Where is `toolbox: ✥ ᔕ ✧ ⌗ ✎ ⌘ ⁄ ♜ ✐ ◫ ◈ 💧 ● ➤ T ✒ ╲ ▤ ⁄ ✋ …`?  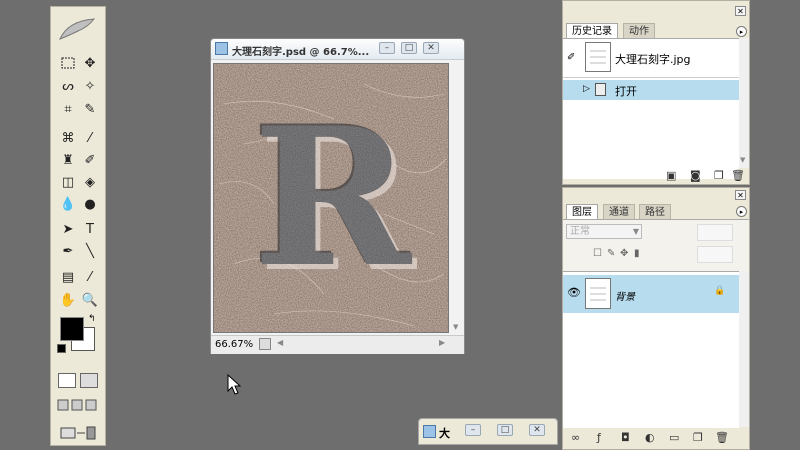
toolbox: ✥ ᔕ ✧ ⌗ ✎ ⌘ ⁄ ♜ ✐ ◫ ◈ 💧 ● ➤ T ✒ ╲ ▤ ⁄ ✋ … is located at coordinates (78, 226).